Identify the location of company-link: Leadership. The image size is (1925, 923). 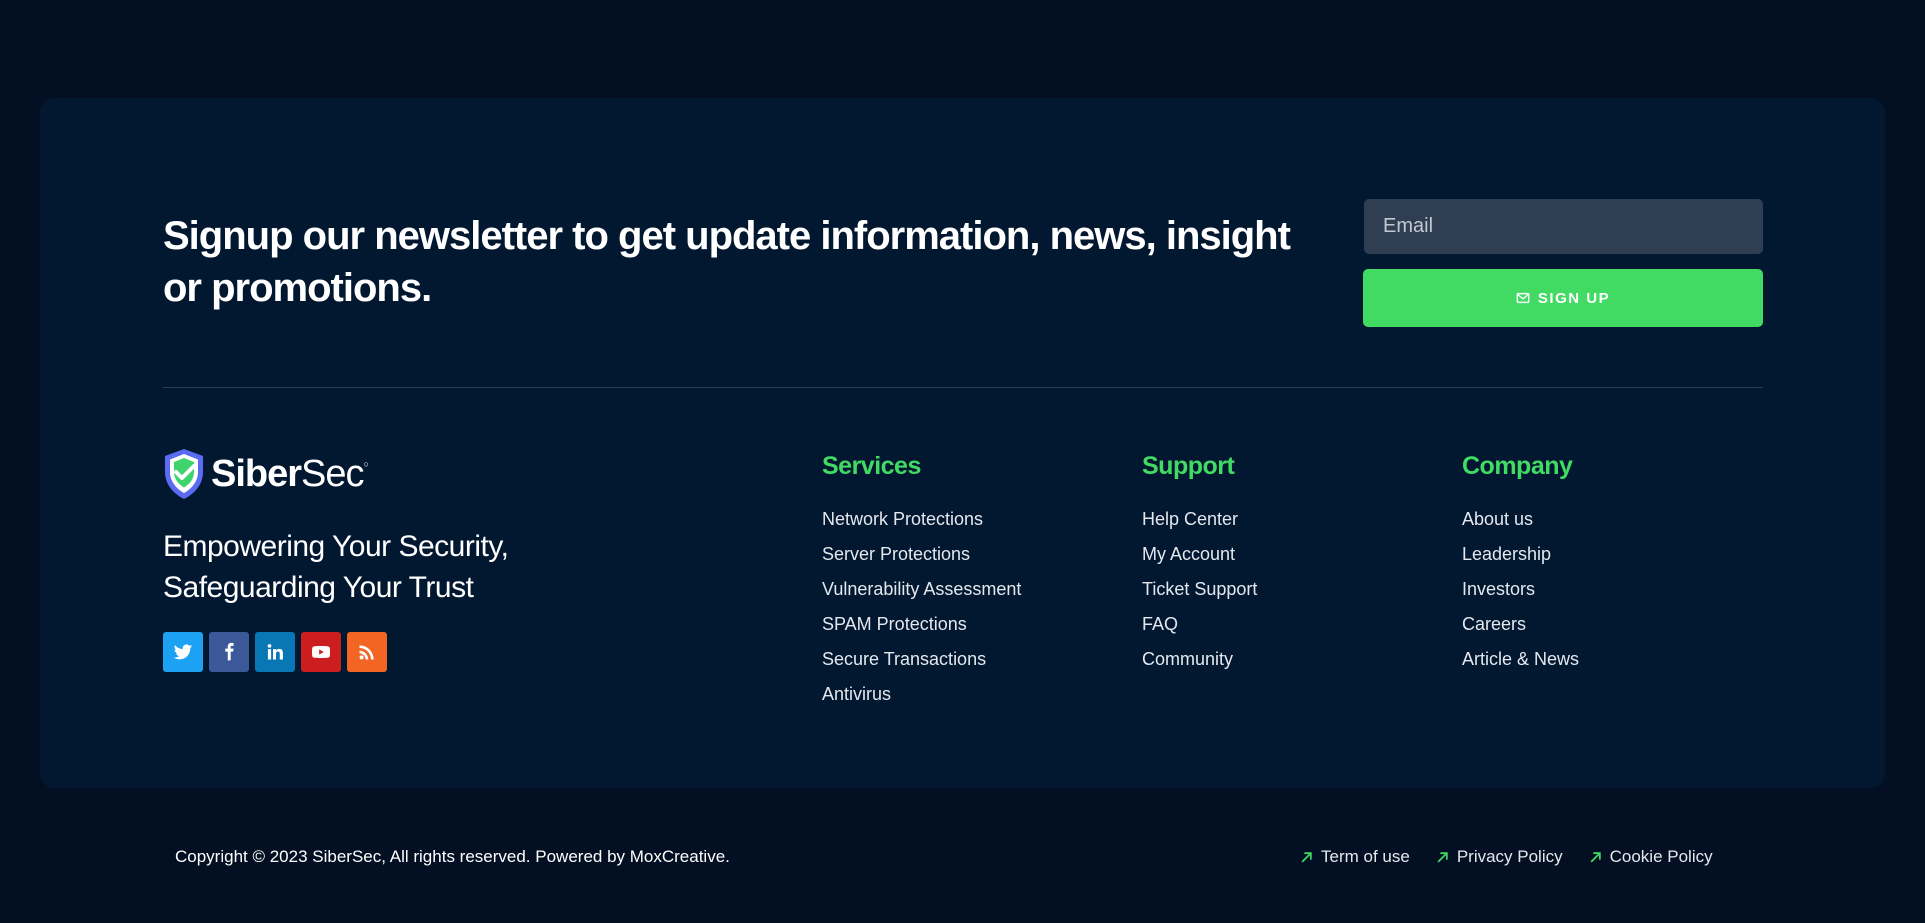
(1506, 554).